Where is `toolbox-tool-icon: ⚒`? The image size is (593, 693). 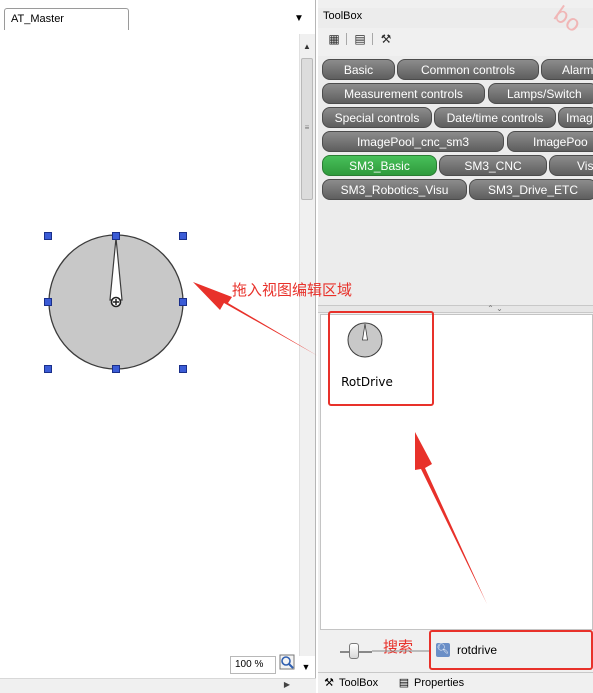 toolbox-tool-icon: ⚒ is located at coordinates (386, 39).